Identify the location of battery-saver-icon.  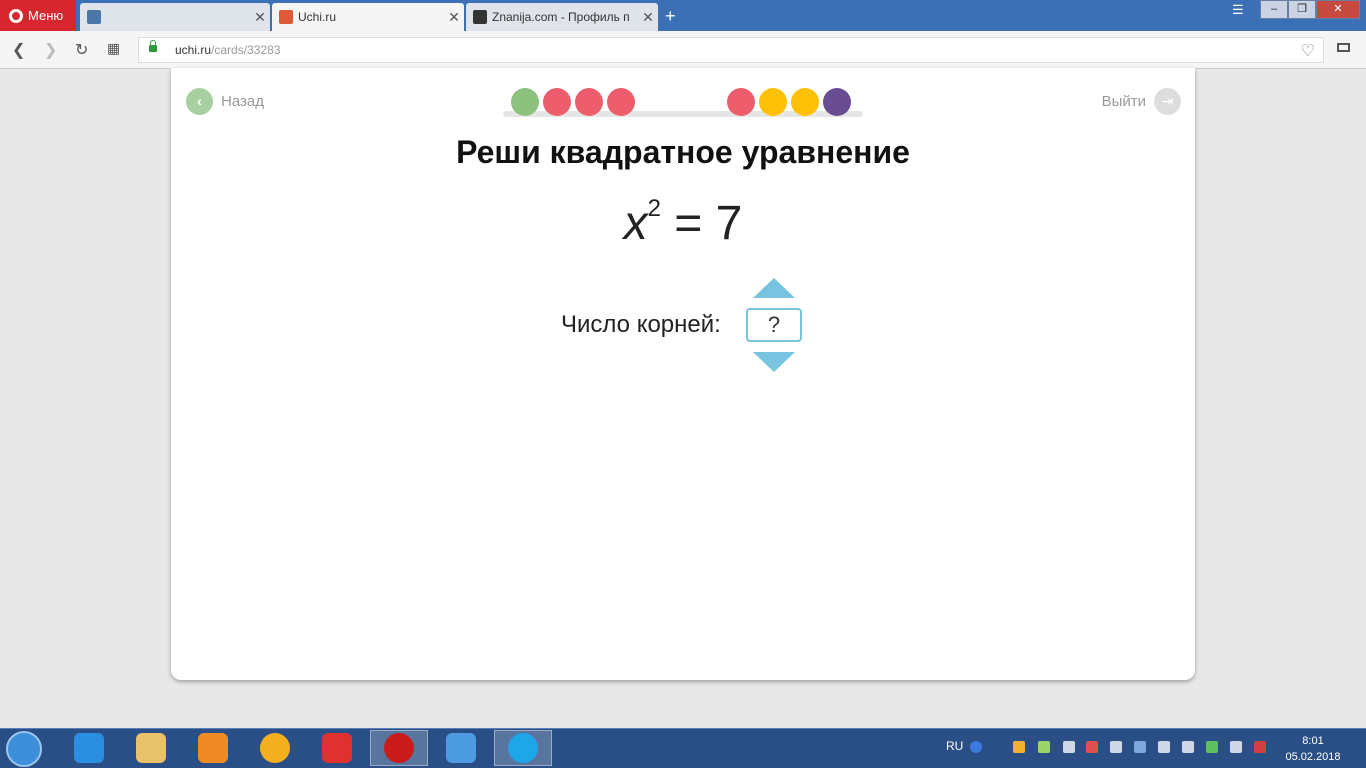
(1343, 47).